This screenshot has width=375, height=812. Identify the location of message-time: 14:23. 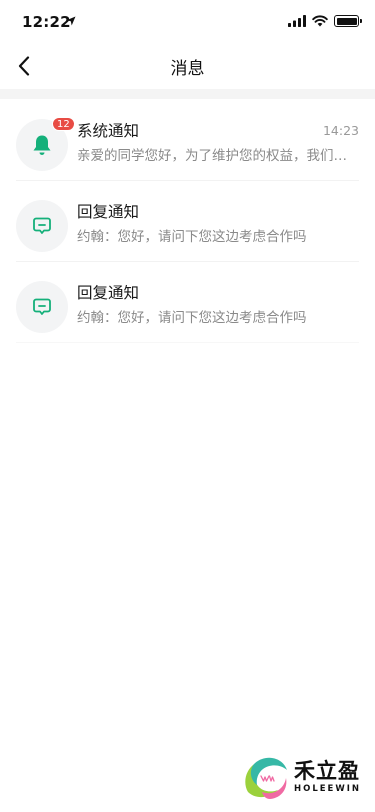
(340, 130).